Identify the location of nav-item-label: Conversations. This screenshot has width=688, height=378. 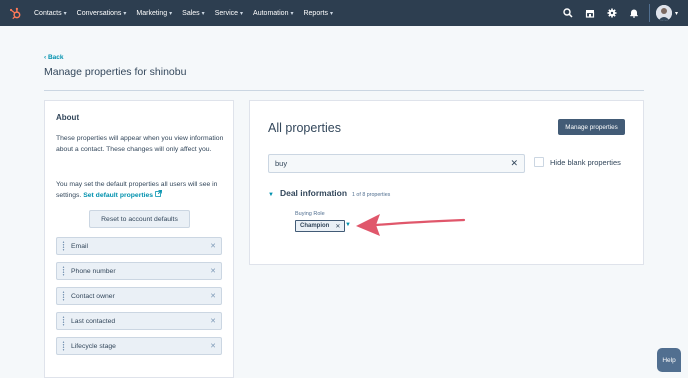
(99, 13).